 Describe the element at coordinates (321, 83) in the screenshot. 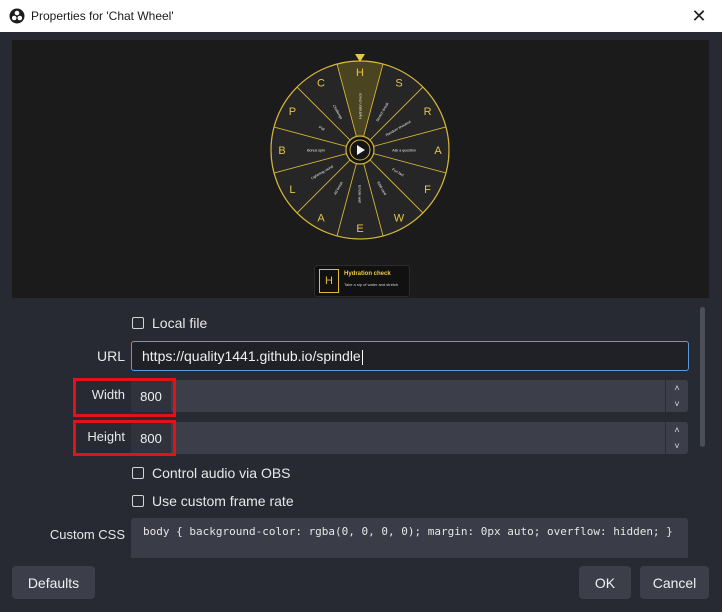

I see `wheel-segment-key: C` at that location.